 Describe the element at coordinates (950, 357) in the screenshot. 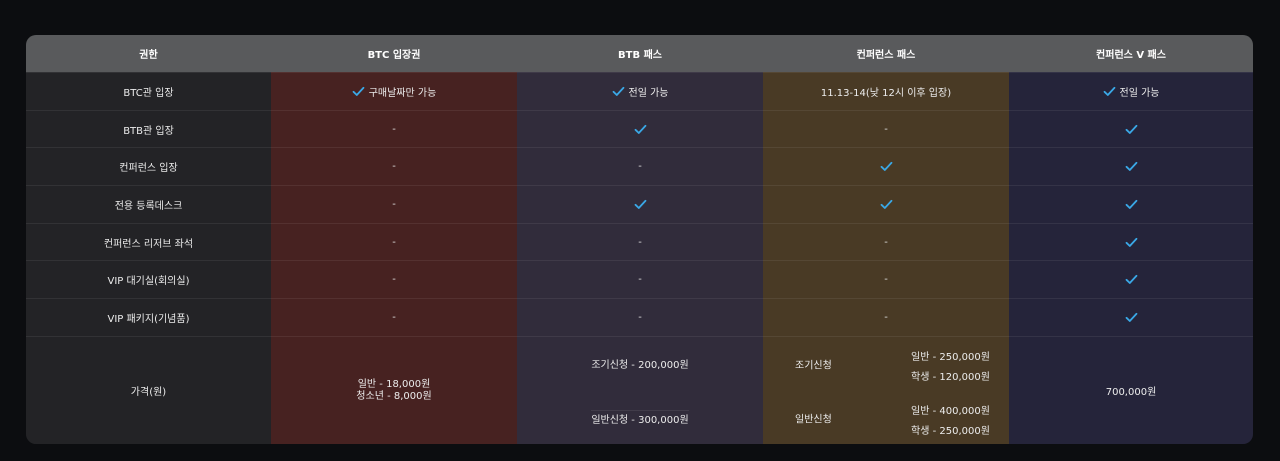

I see `conference-early-general: 일반 - 250,000원` at that location.